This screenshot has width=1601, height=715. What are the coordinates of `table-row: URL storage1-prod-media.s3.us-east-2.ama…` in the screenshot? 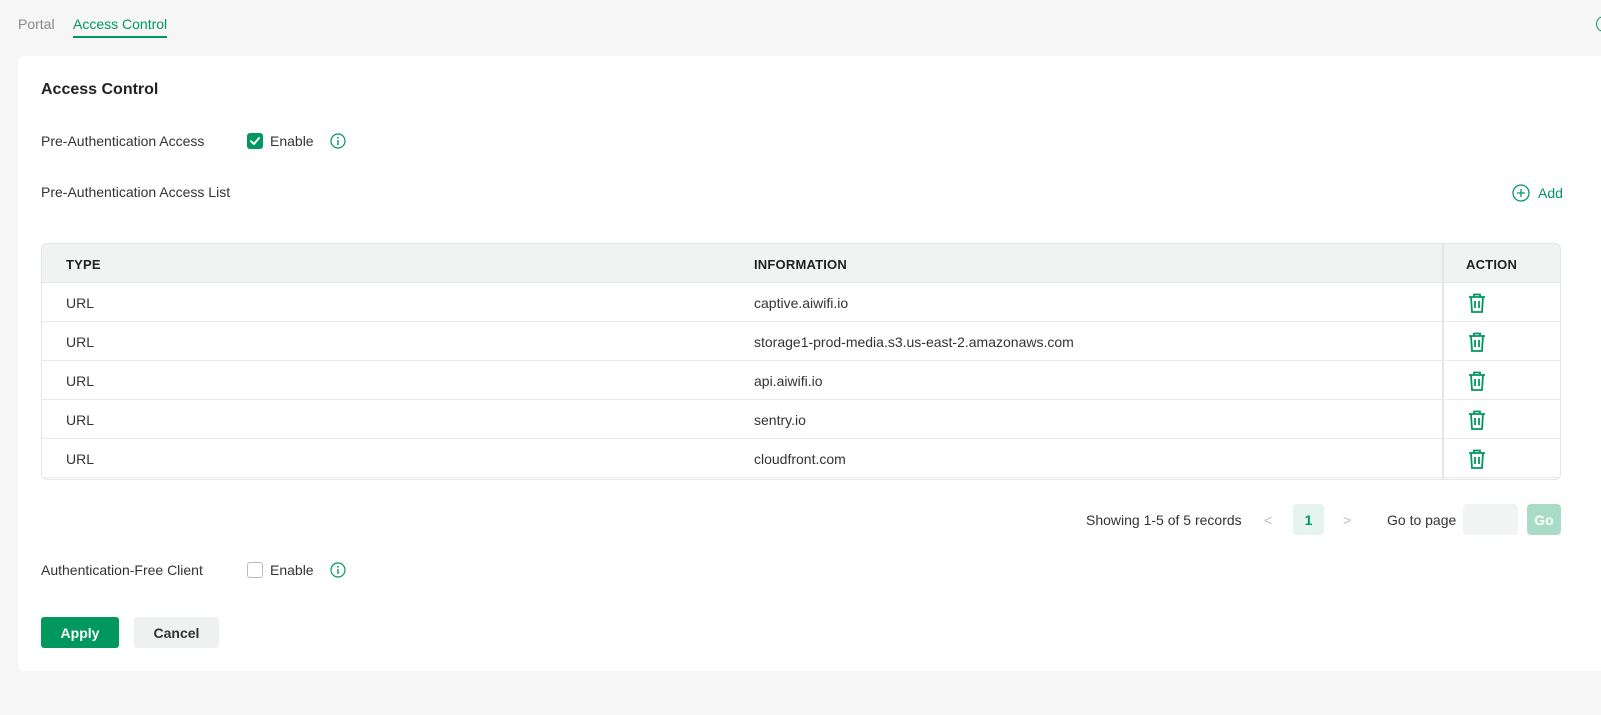 It's located at (801, 341).